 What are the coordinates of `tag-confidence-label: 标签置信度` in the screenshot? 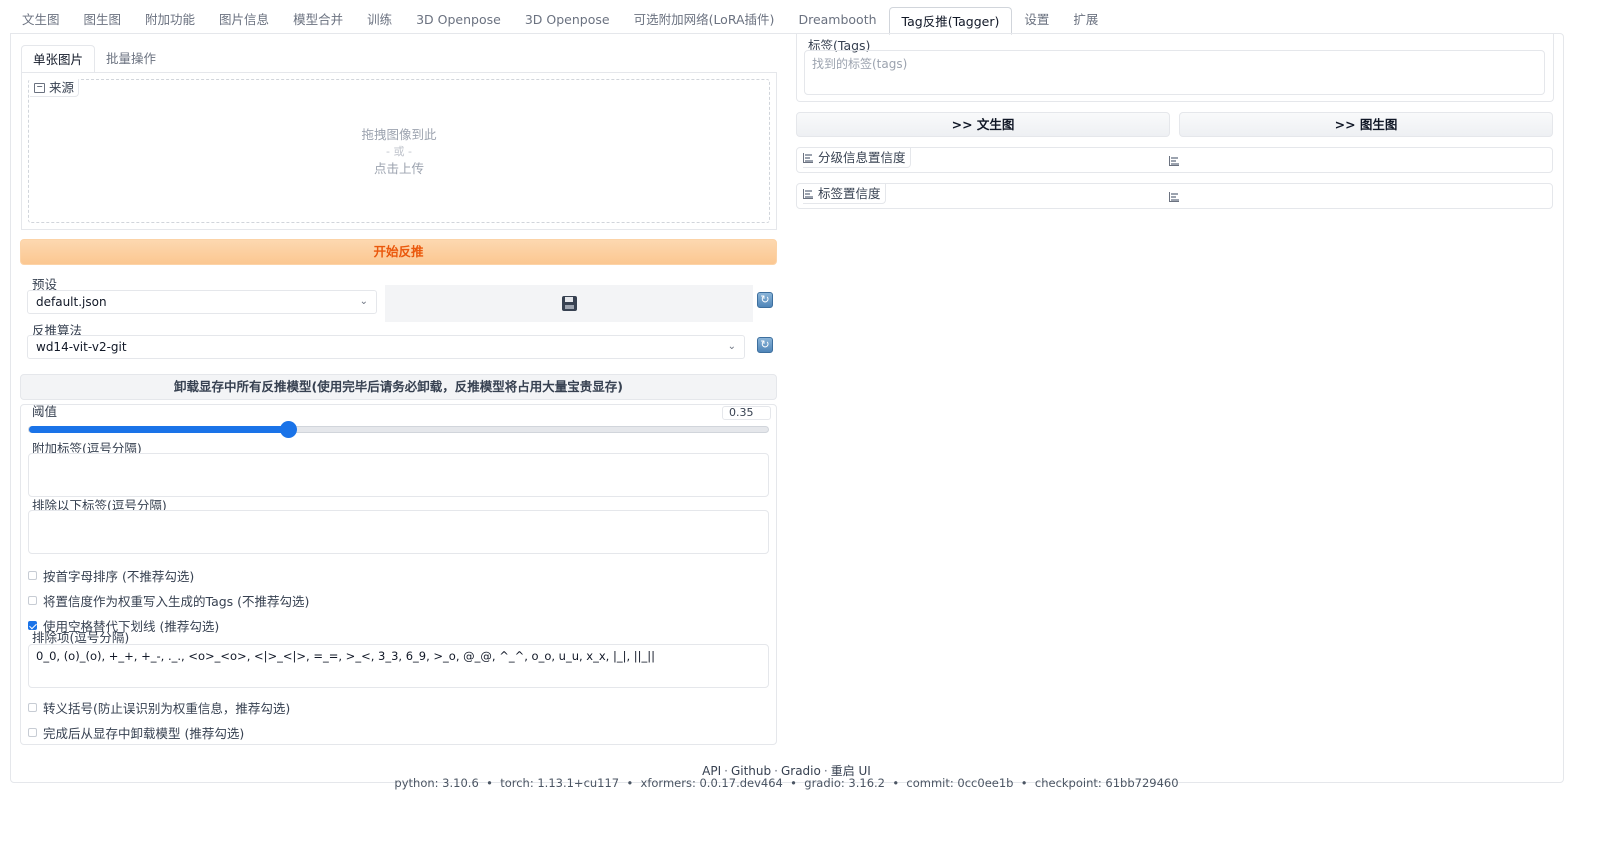 It's located at (844, 194).